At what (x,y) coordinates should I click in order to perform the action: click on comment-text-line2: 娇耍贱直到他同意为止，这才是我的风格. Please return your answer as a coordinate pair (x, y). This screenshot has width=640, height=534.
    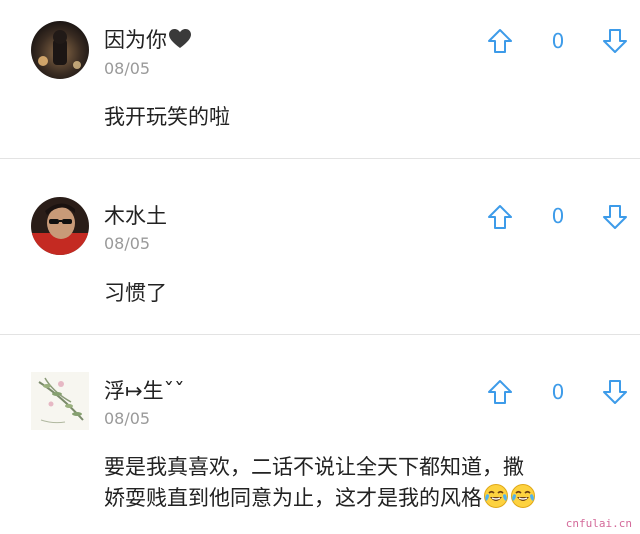
    Looking at the image, I should click on (293, 498).